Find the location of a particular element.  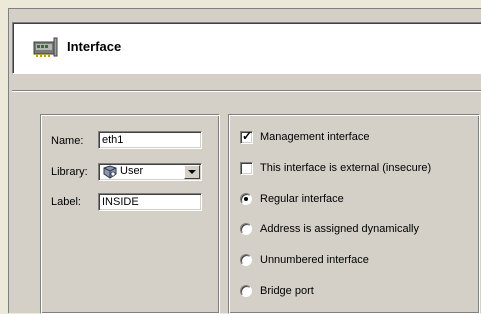

management-interface-label: Management interface is located at coordinates (315, 137).